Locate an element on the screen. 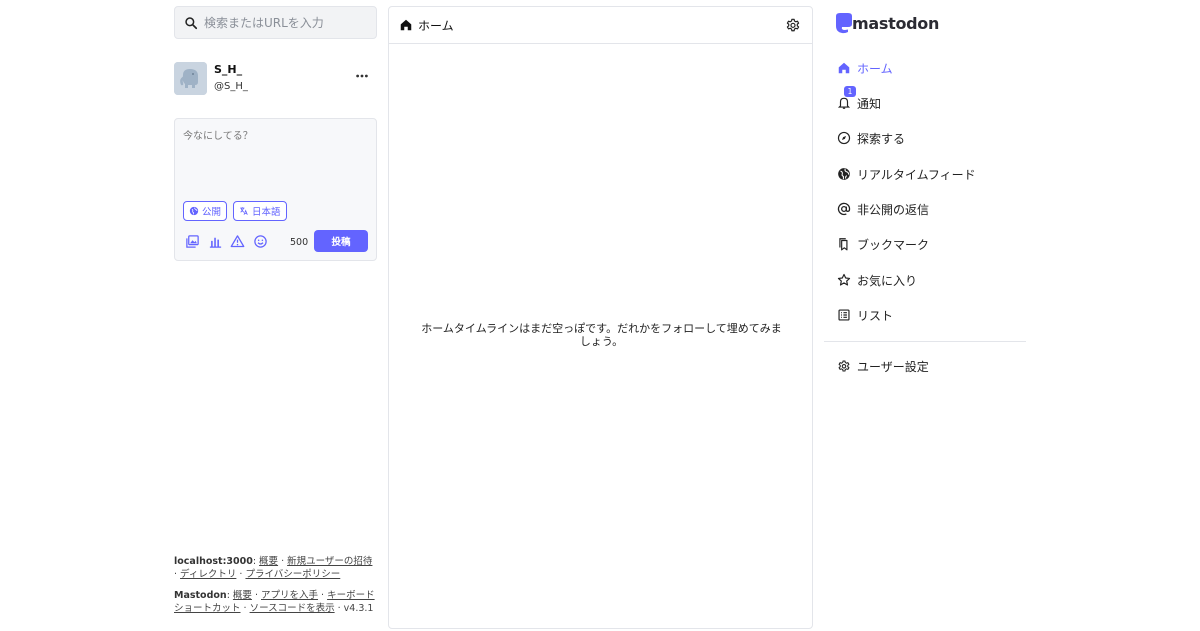  column-title: ホーム is located at coordinates (436, 25).